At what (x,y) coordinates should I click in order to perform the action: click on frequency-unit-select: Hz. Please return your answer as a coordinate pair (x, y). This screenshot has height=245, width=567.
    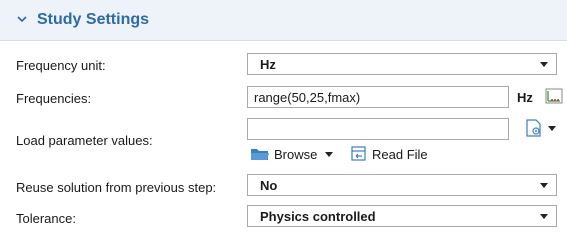
    Looking at the image, I should click on (402, 64).